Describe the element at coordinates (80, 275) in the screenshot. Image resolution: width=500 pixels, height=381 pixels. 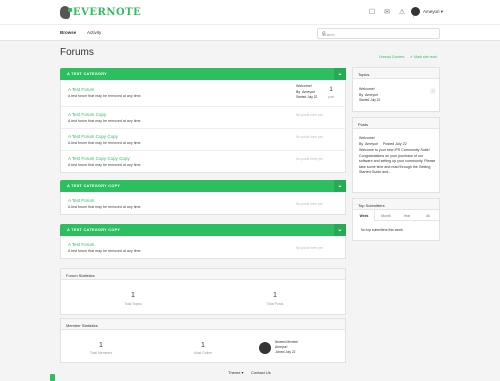
I see `panel-title: Forum Statistics` at that location.